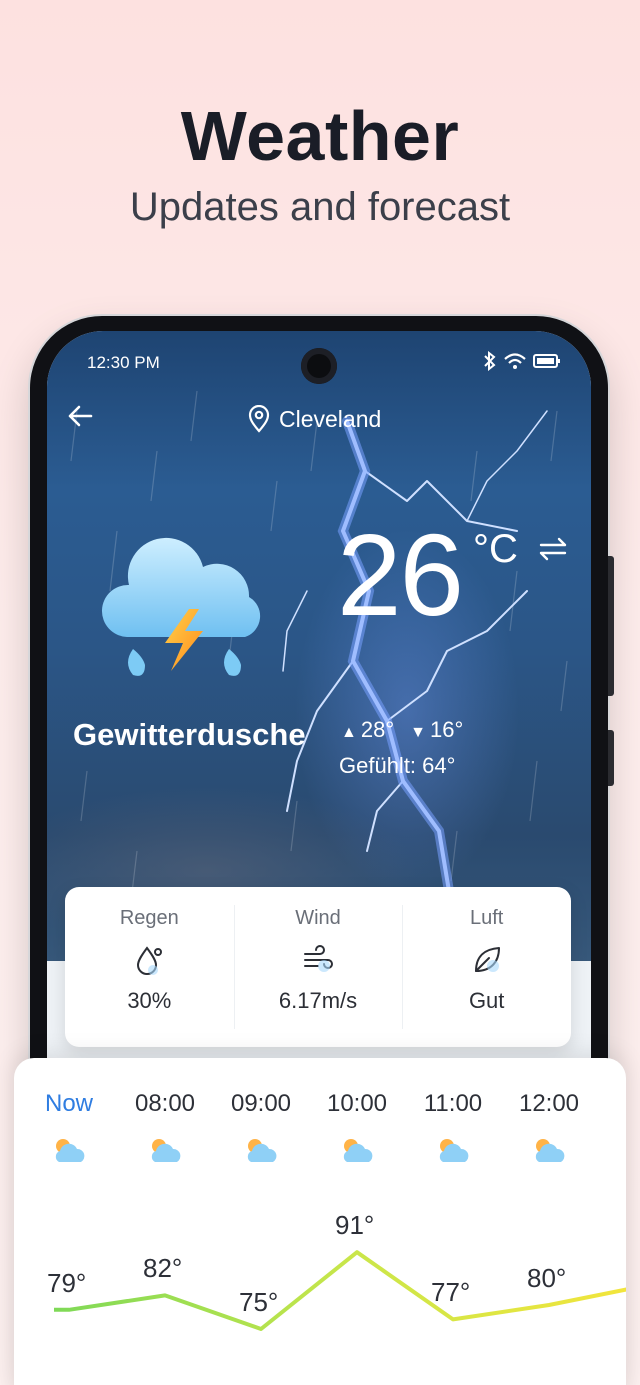  Describe the element at coordinates (330, 418) in the screenshot. I see `location-name: Cleveland` at that location.